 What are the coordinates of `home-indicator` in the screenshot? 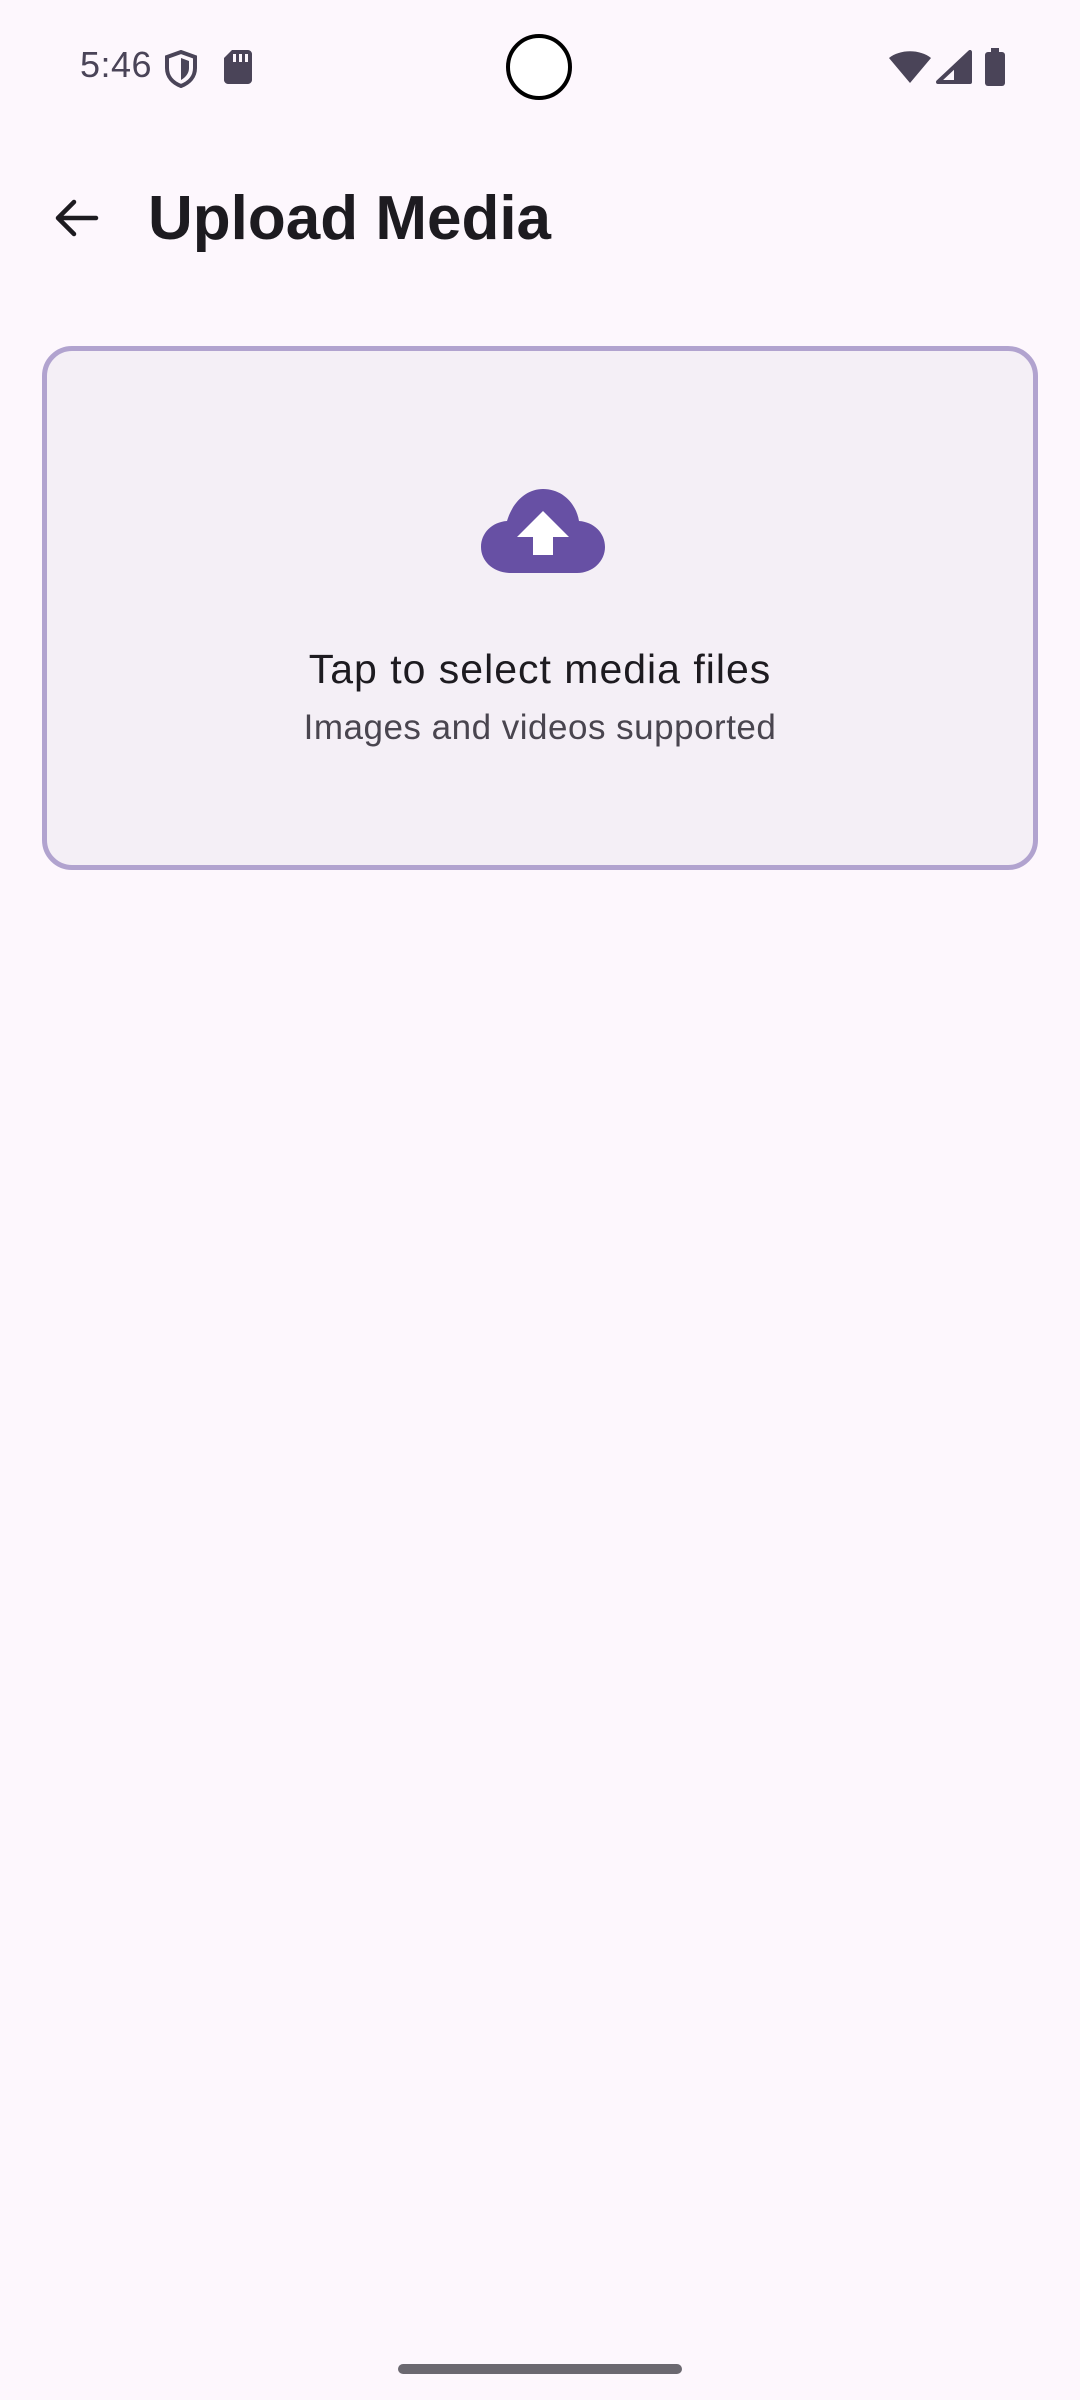 It's located at (540, 2369).